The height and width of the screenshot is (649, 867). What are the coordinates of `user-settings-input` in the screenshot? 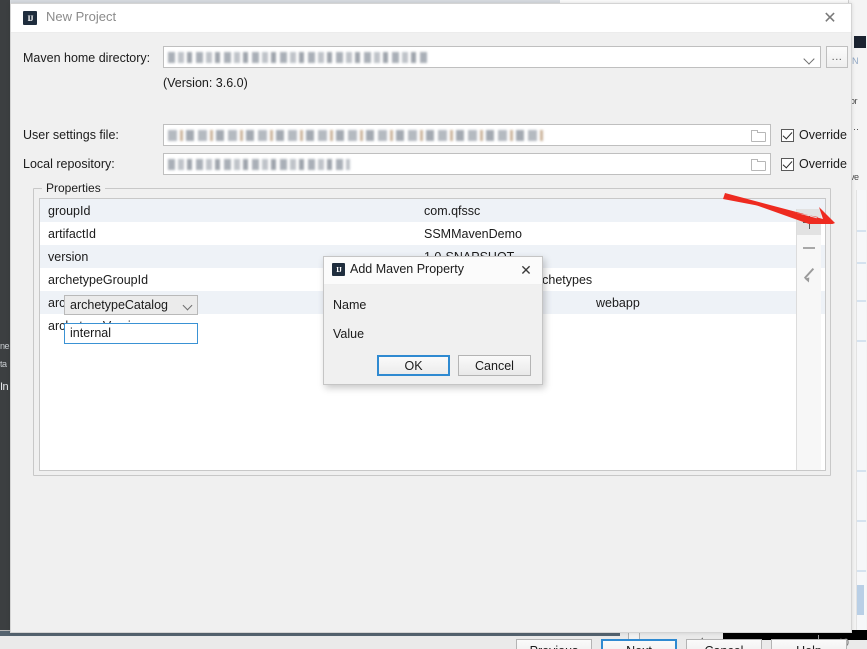 It's located at (467, 135).